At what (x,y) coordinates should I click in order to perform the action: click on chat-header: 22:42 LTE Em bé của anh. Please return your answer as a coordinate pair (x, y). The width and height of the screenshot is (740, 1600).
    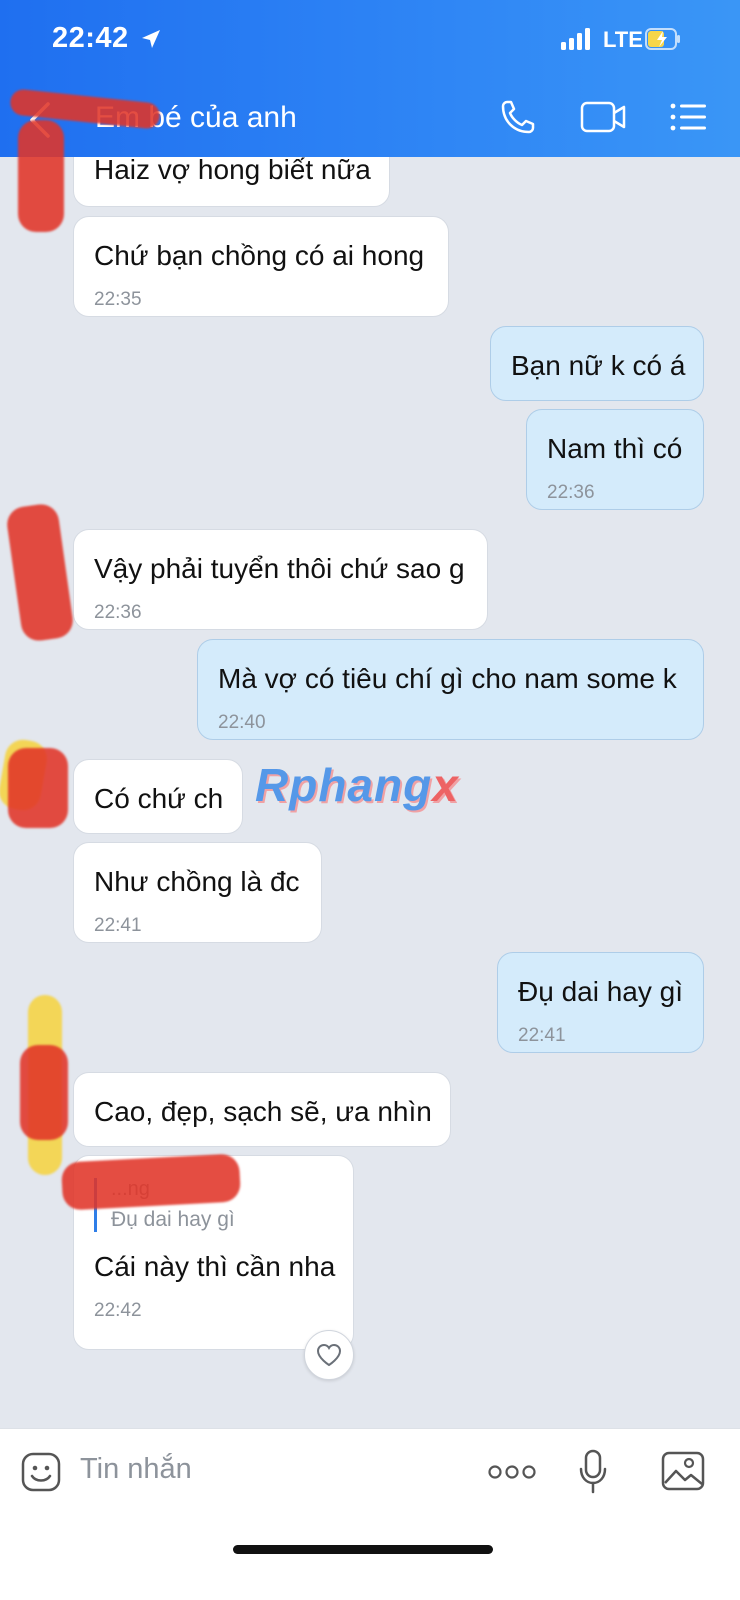
    Looking at the image, I should click on (370, 78).